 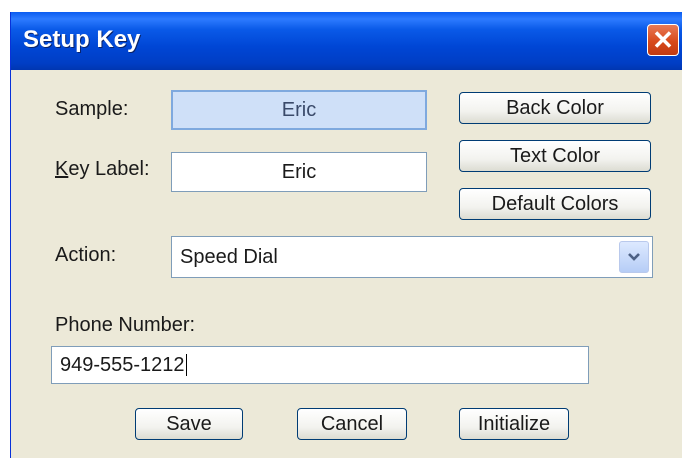 I want to click on sample-text: Eric, so click(x=299, y=109).